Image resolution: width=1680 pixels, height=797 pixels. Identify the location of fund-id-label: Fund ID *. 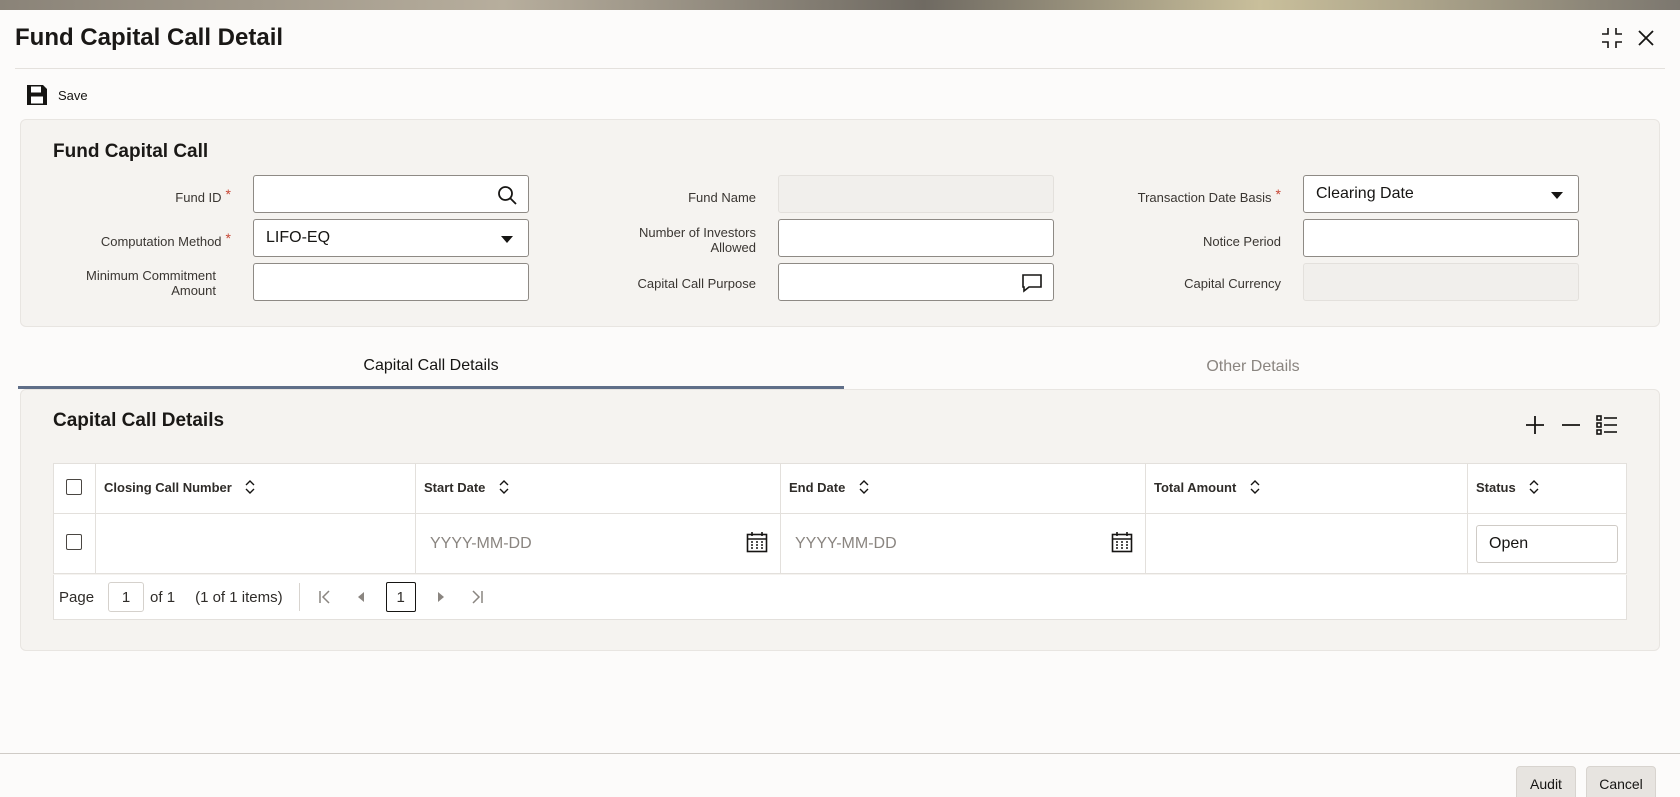
(203, 196).